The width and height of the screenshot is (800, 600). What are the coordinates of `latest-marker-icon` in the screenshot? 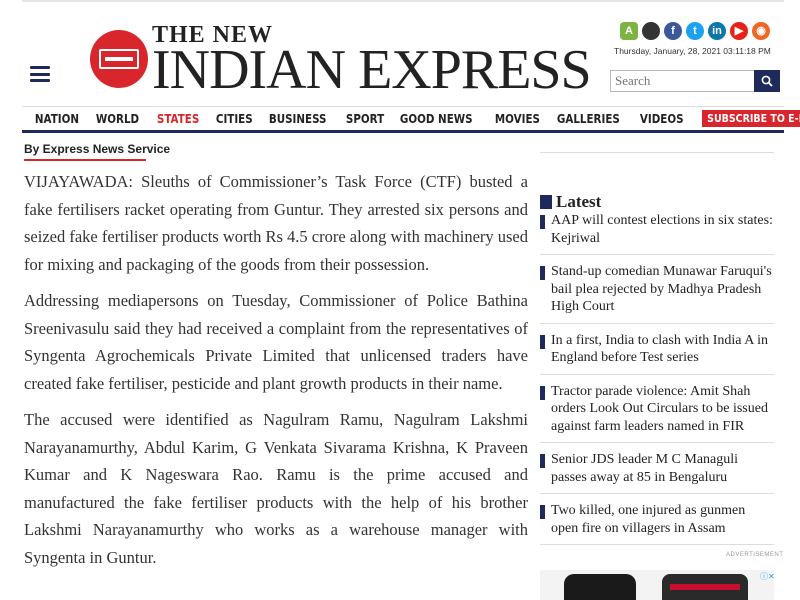 It's located at (546, 202).